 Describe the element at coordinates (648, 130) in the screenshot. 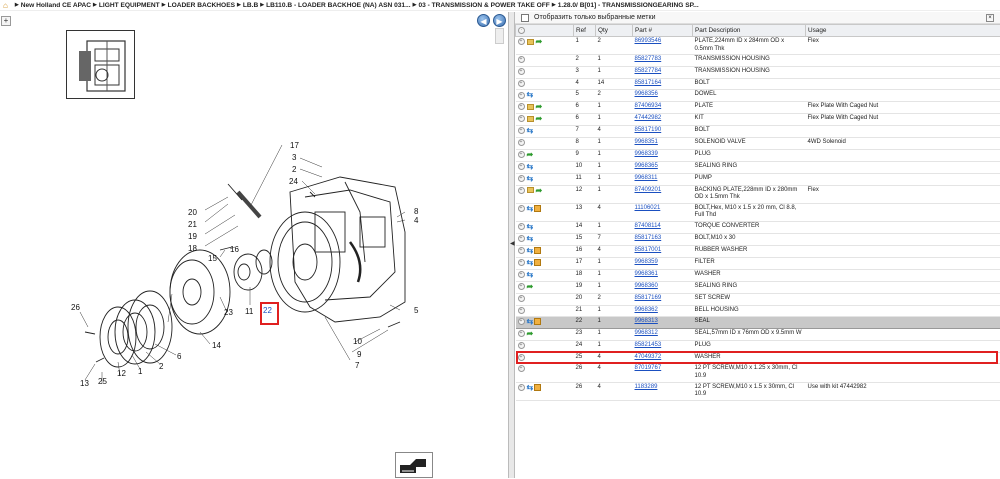

I see `part-number-link: 85817190` at that location.